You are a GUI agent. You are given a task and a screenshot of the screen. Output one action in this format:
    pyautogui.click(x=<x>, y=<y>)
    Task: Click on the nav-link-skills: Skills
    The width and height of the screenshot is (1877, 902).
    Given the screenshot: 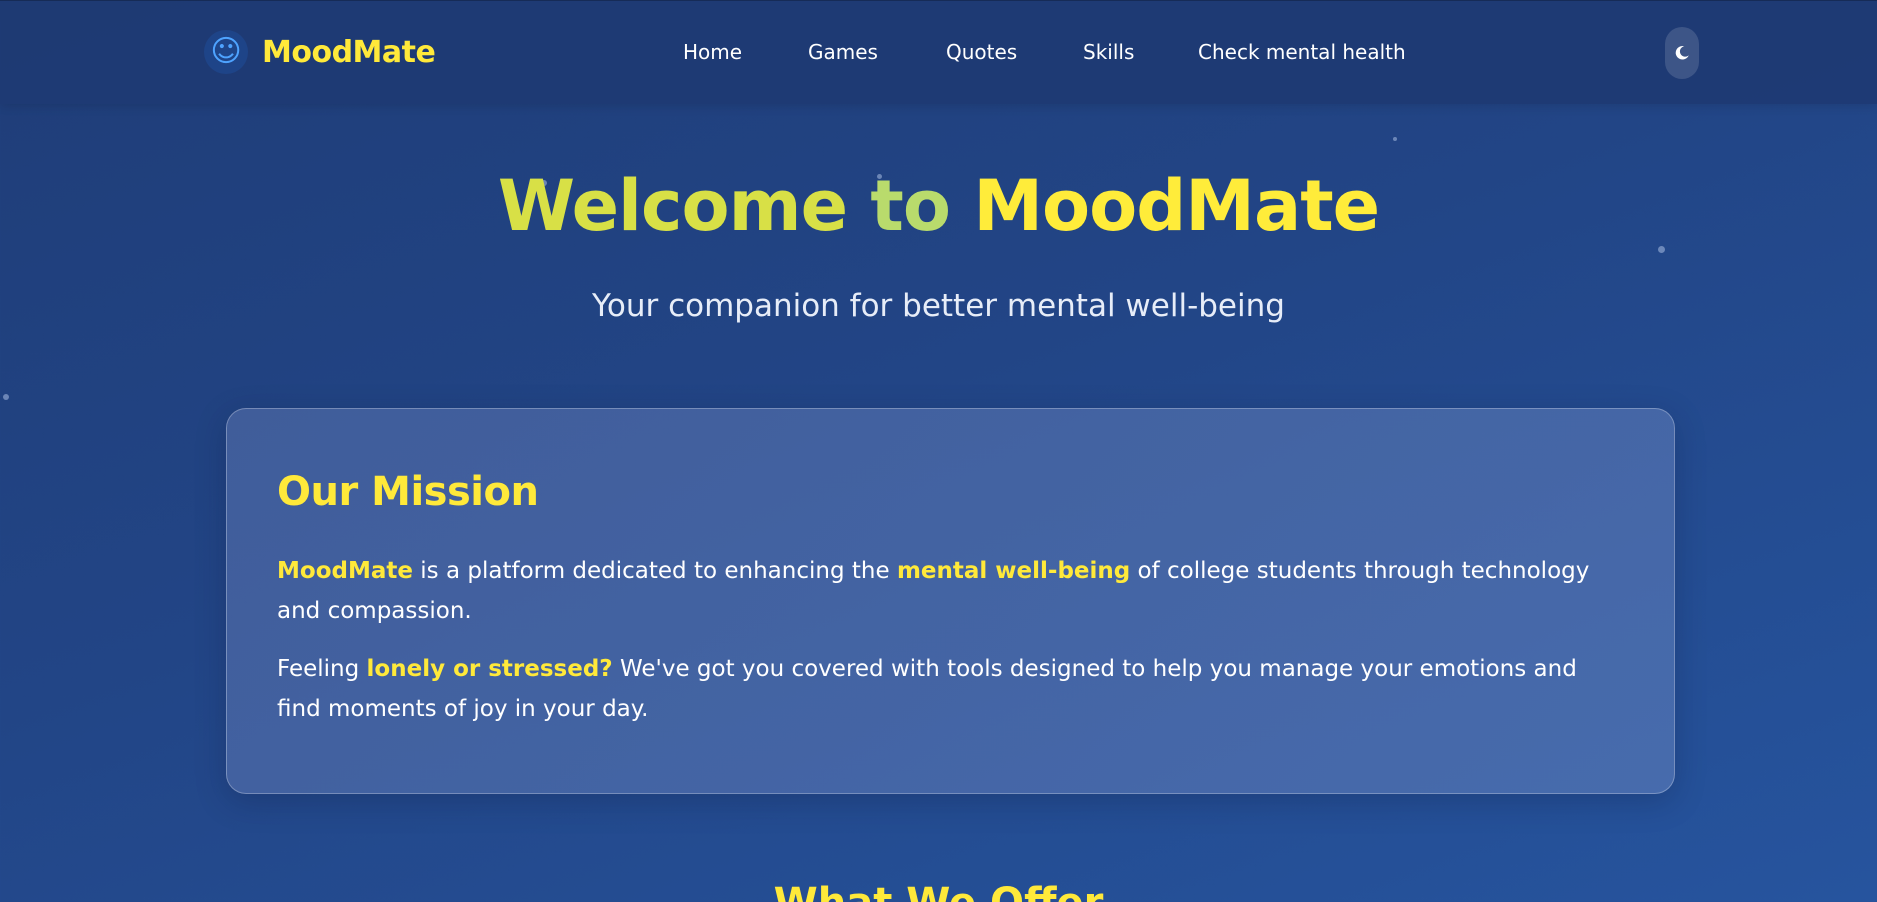 What is the action you would take?
    pyautogui.click(x=1108, y=52)
    